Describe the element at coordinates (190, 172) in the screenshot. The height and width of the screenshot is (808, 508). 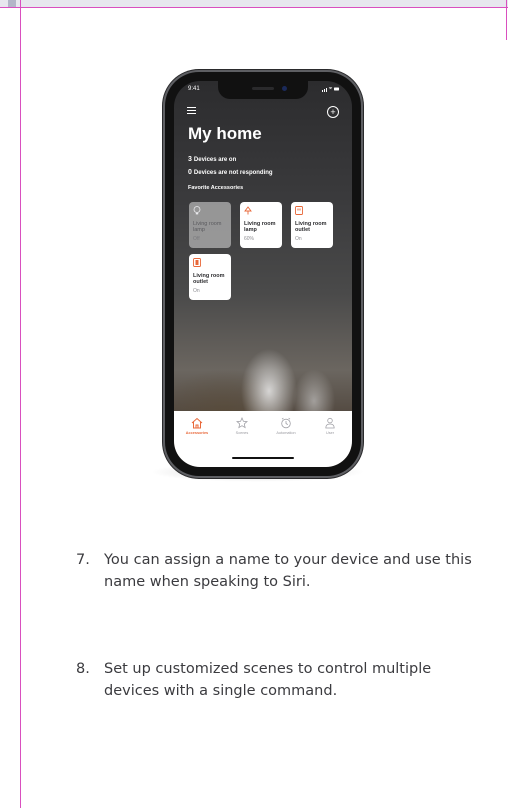
I see `not-responding-count: 0` at that location.